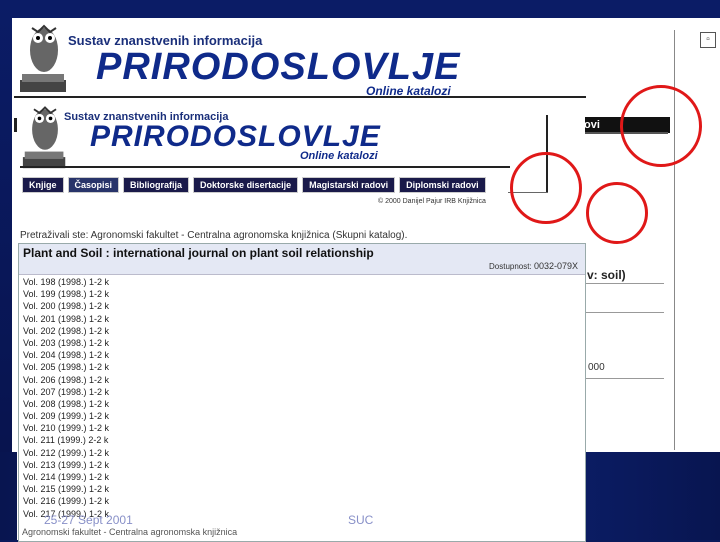 This screenshot has height=542, width=720. What do you see at coordinates (66, 453) in the screenshot?
I see `volume-row: Vol. 212 (1999.) 1-2 k` at bounding box center [66, 453].